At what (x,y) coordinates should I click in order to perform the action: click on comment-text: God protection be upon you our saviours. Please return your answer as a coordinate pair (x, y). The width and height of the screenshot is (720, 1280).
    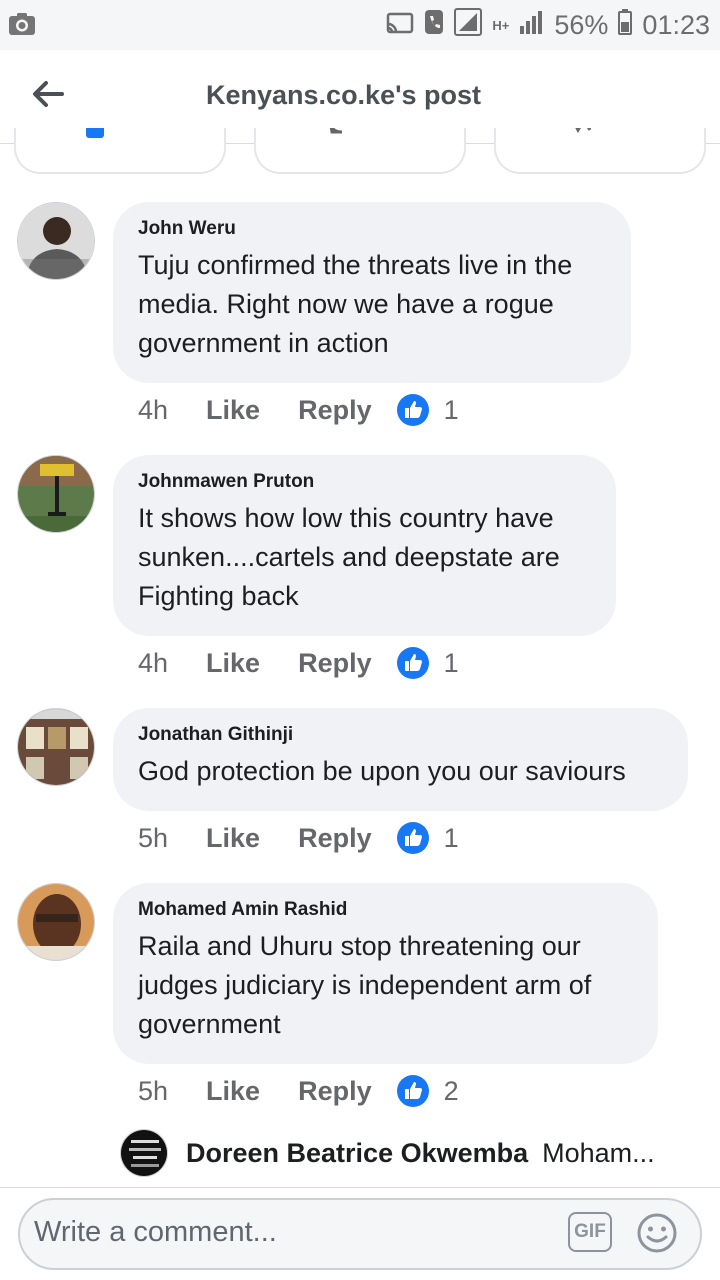
    Looking at the image, I should click on (382, 771).